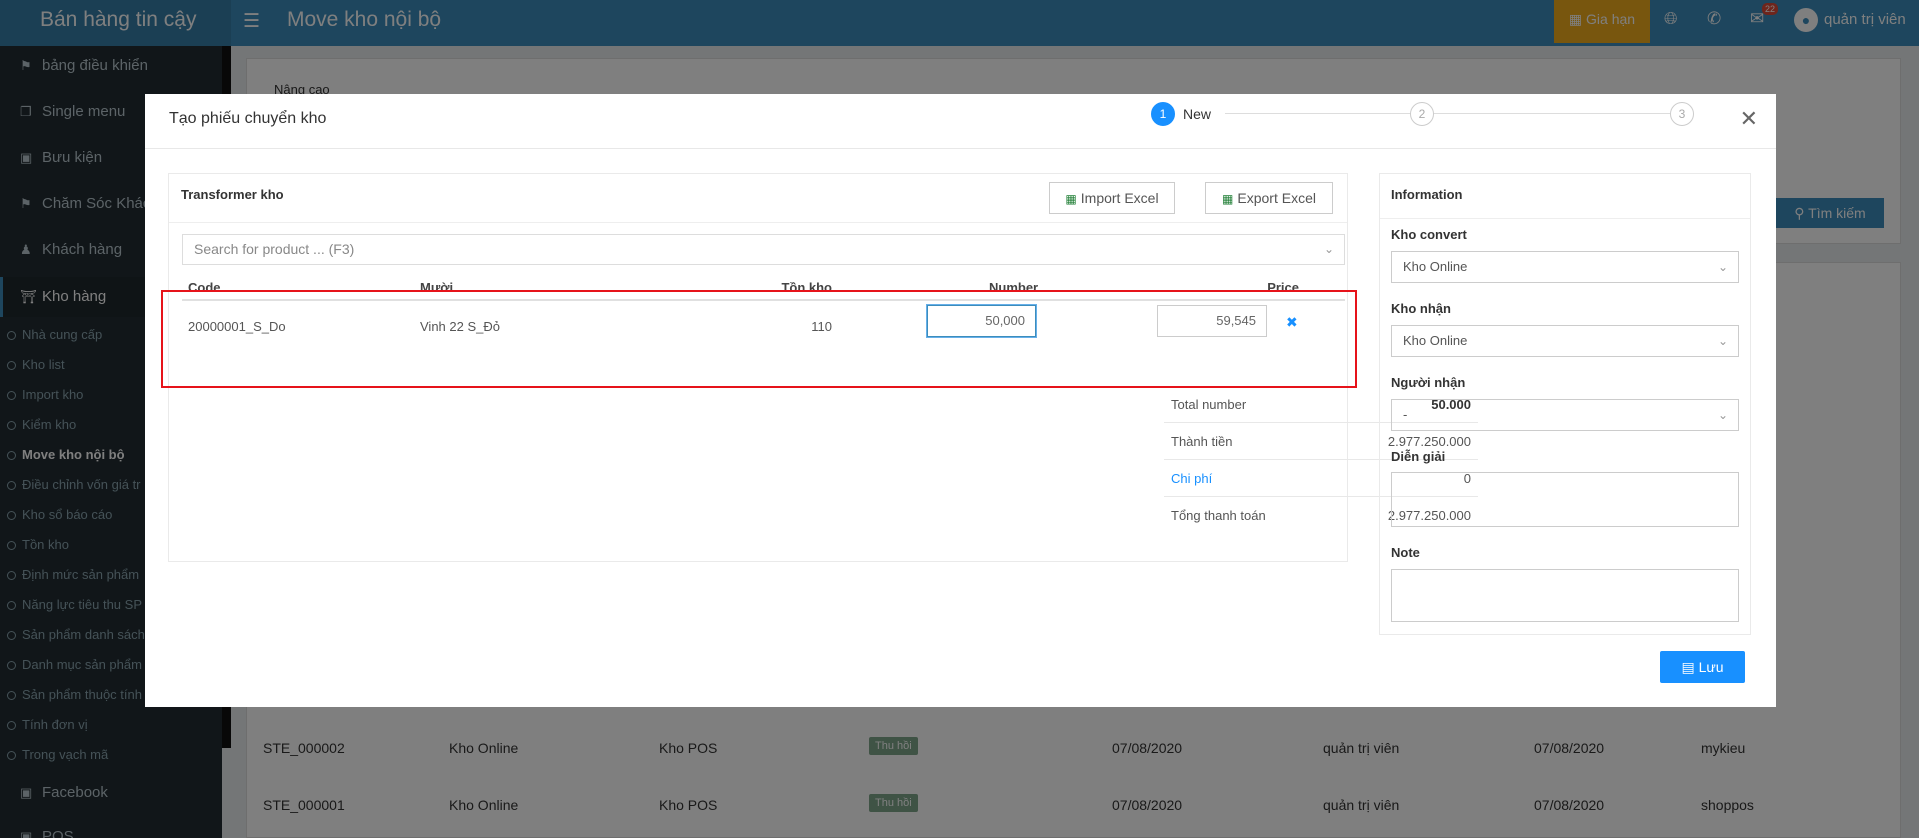 This screenshot has width=1919, height=838. Describe the element at coordinates (1565, 267) in the screenshot. I see `kho-convert-select: Kho Online ⌄` at that location.